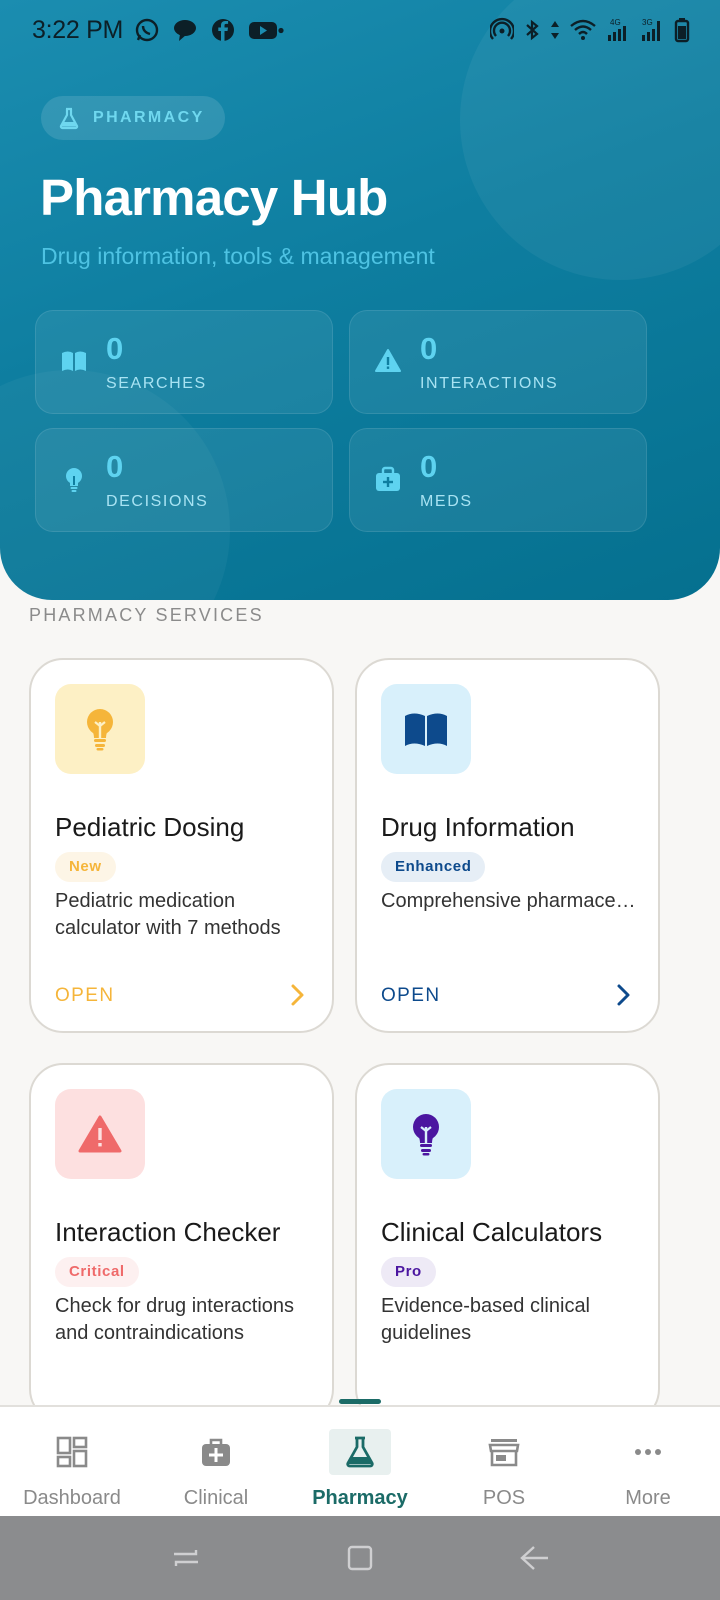  Describe the element at coordinates (647, 22) in the screenshot. I see `svg-text: 3G` at that location.